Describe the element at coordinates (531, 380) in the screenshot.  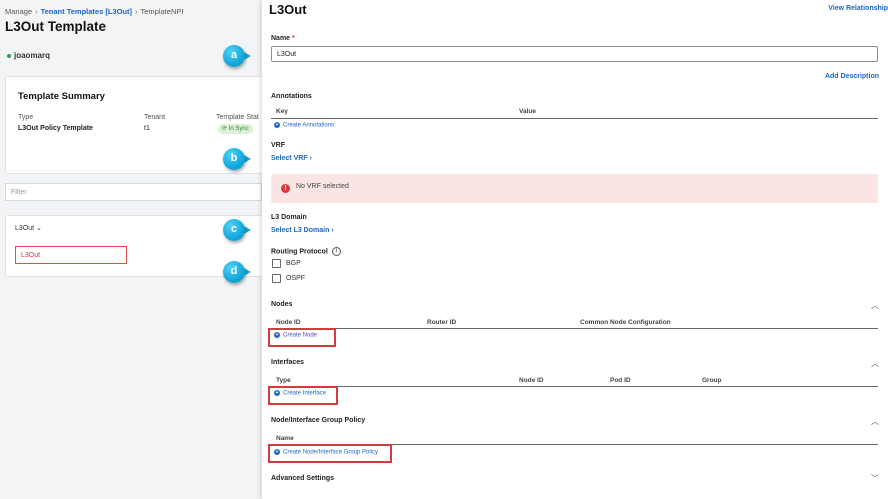
I see `interfaces-col-node-id: Node ID` at that location.